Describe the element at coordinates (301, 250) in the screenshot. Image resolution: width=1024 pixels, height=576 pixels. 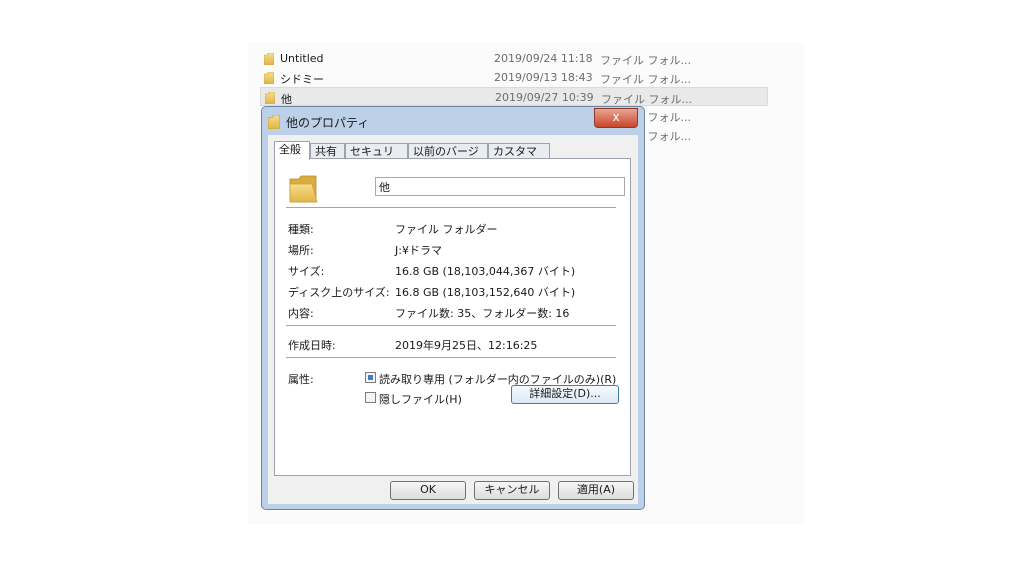
I see `location-label: 場所:` at that location.